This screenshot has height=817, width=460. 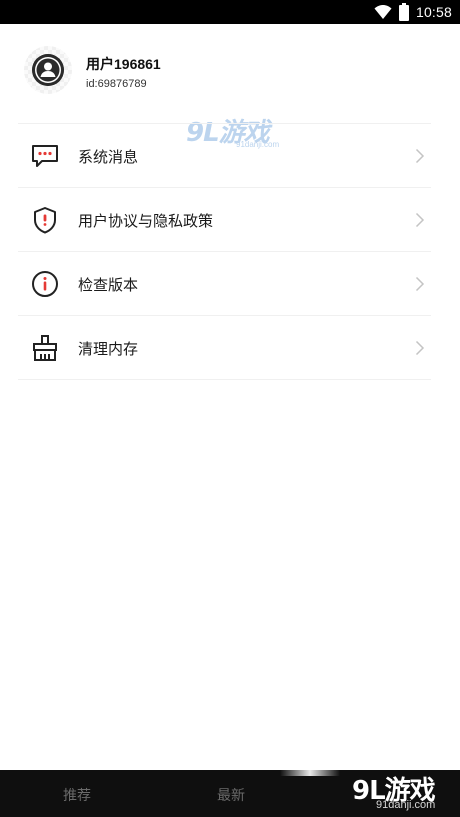 I want to click on avatar, so click(x=48, y=70).